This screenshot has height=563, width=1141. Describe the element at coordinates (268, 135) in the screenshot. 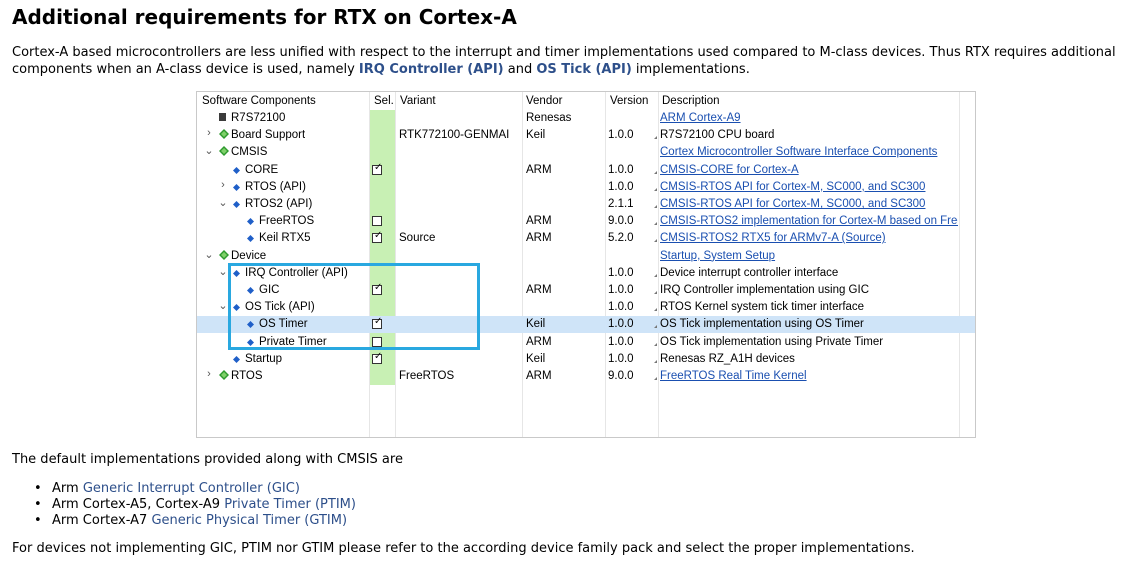

I see `component-name: Board Support` at that location.